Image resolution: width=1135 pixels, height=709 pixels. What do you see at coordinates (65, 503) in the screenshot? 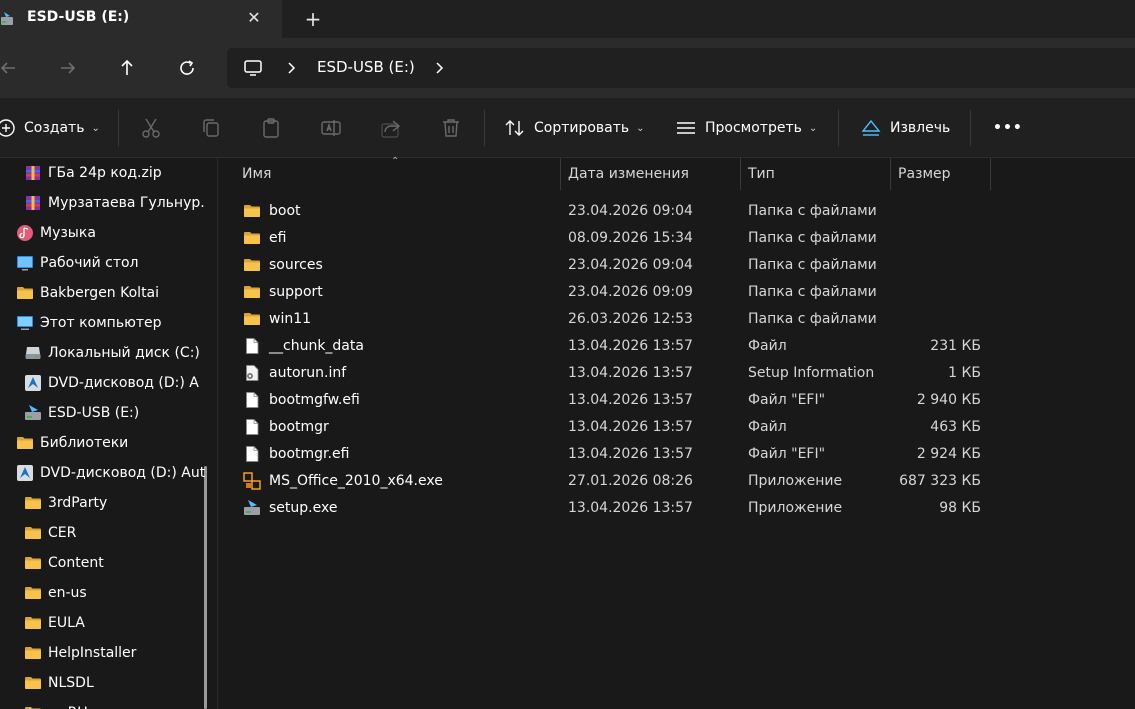
I see `sidebar-item: 3rdParty` at bounding box center [65, 503].